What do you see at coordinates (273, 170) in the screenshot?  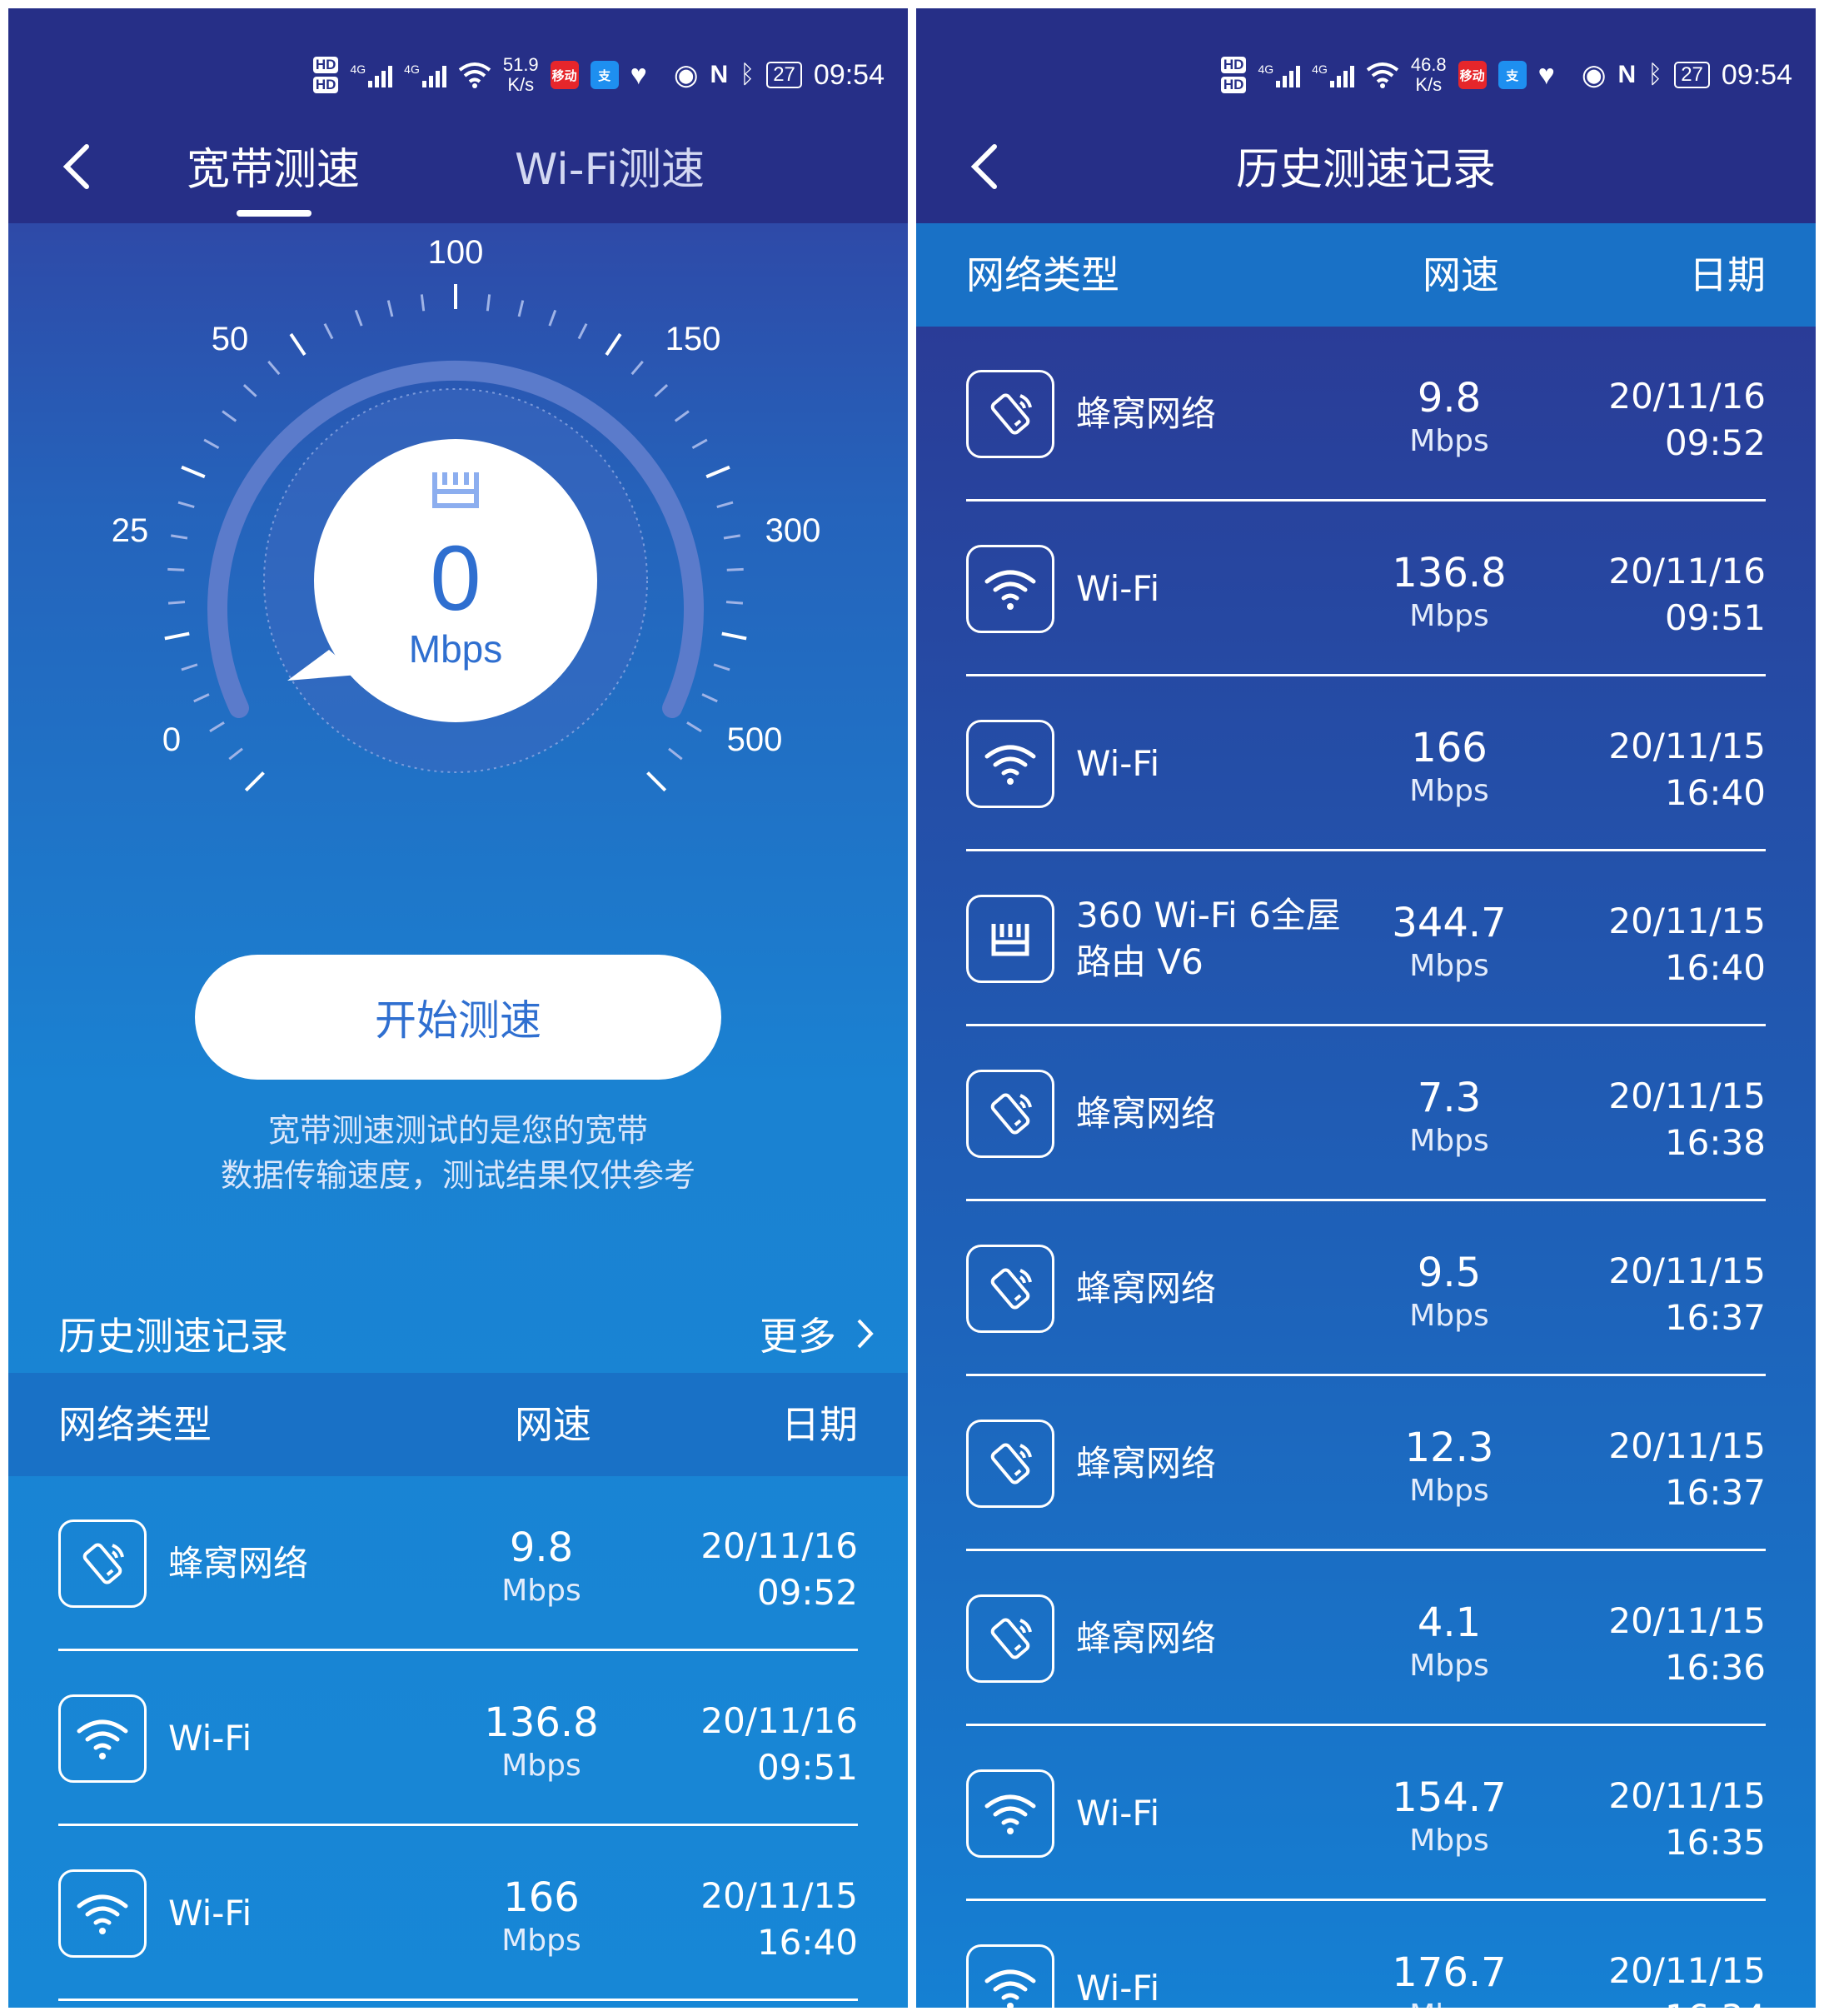 I see `tab-broadband: 宽带测速` at bounding box center [273, 170].